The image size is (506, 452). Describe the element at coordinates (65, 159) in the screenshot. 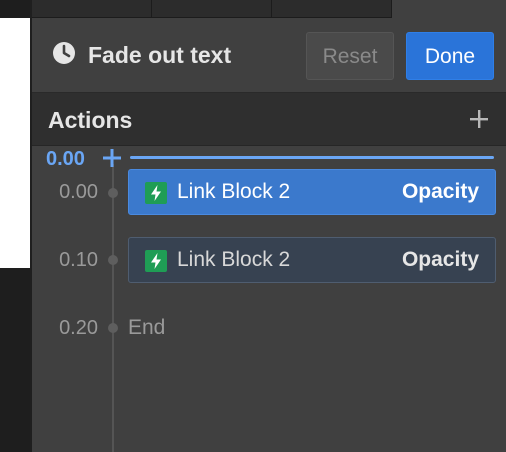

I see `playhead-time: 0.00` at that location.